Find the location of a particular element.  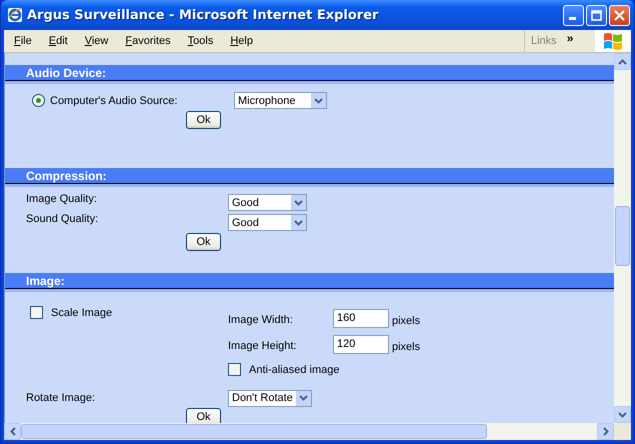

caret-right-icon is located at coordinates (605, 431).